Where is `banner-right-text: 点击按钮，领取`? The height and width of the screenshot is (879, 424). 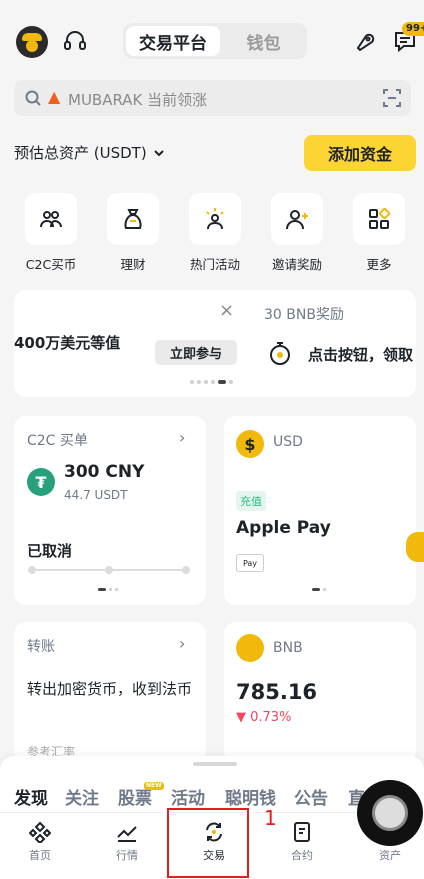 banner-right-text: 点击按钮，领取 is located at coordinates (361, 355).